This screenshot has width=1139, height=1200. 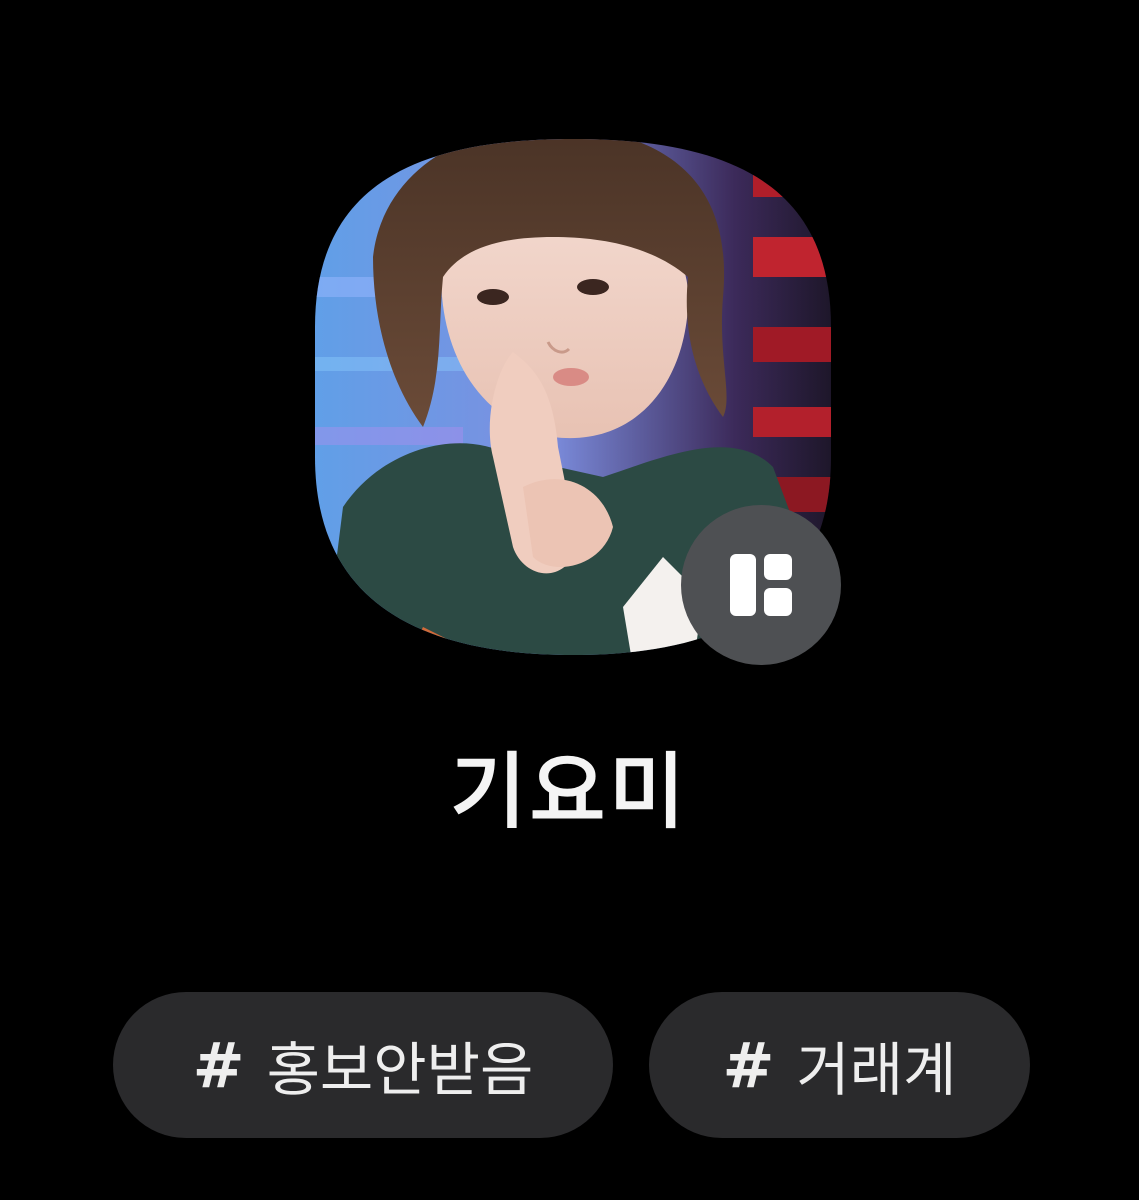 What do you see at coordinates (876, 1070) in the screenshot?
I see `tag-label: 거래계` at bounding box center [876, 1070].